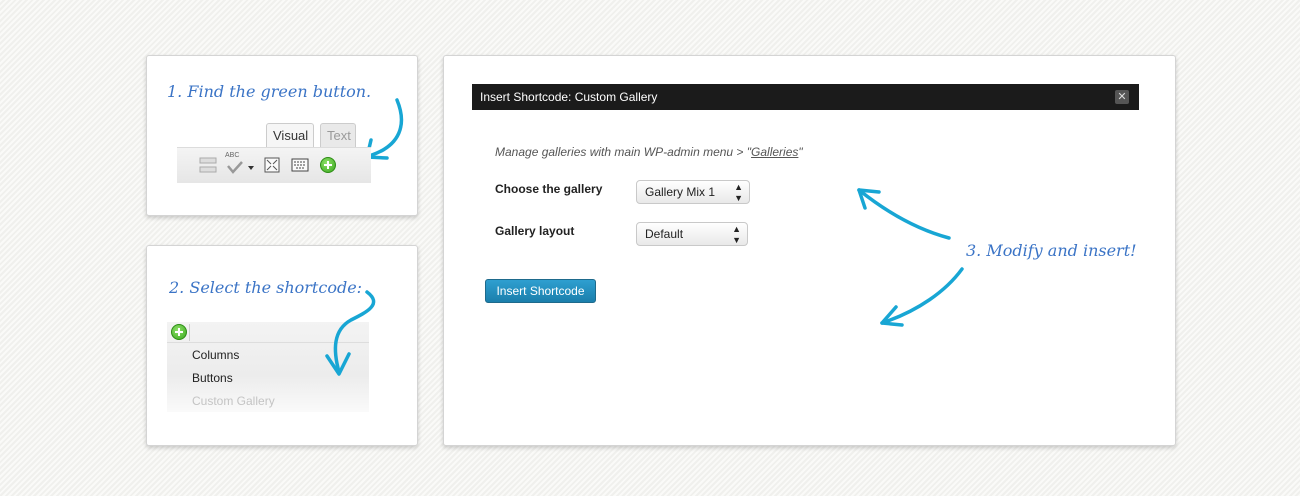 The width and height of the screenshot is (1300, 496). What do you see at coordinates (692, 234) in the screenshot?
I see `layout-select: Default ▲ ▼` at bounding box center [692, 234].